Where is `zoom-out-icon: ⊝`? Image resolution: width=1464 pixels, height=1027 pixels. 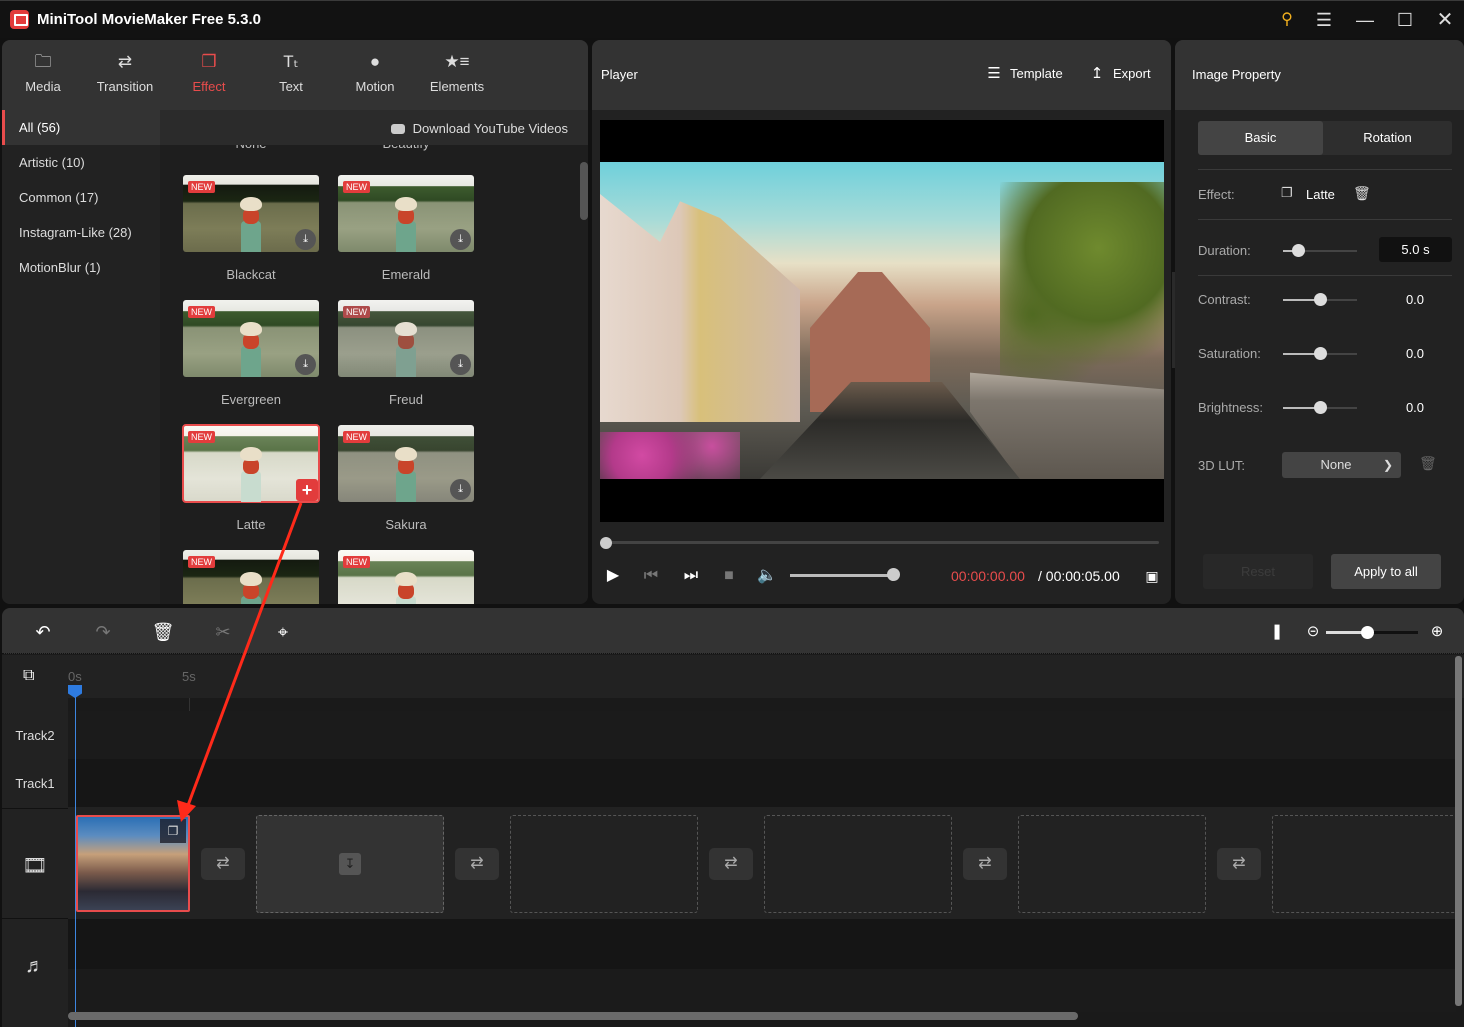 zoom-out-icon: ⊝ is located at coordinates (1313, 632).